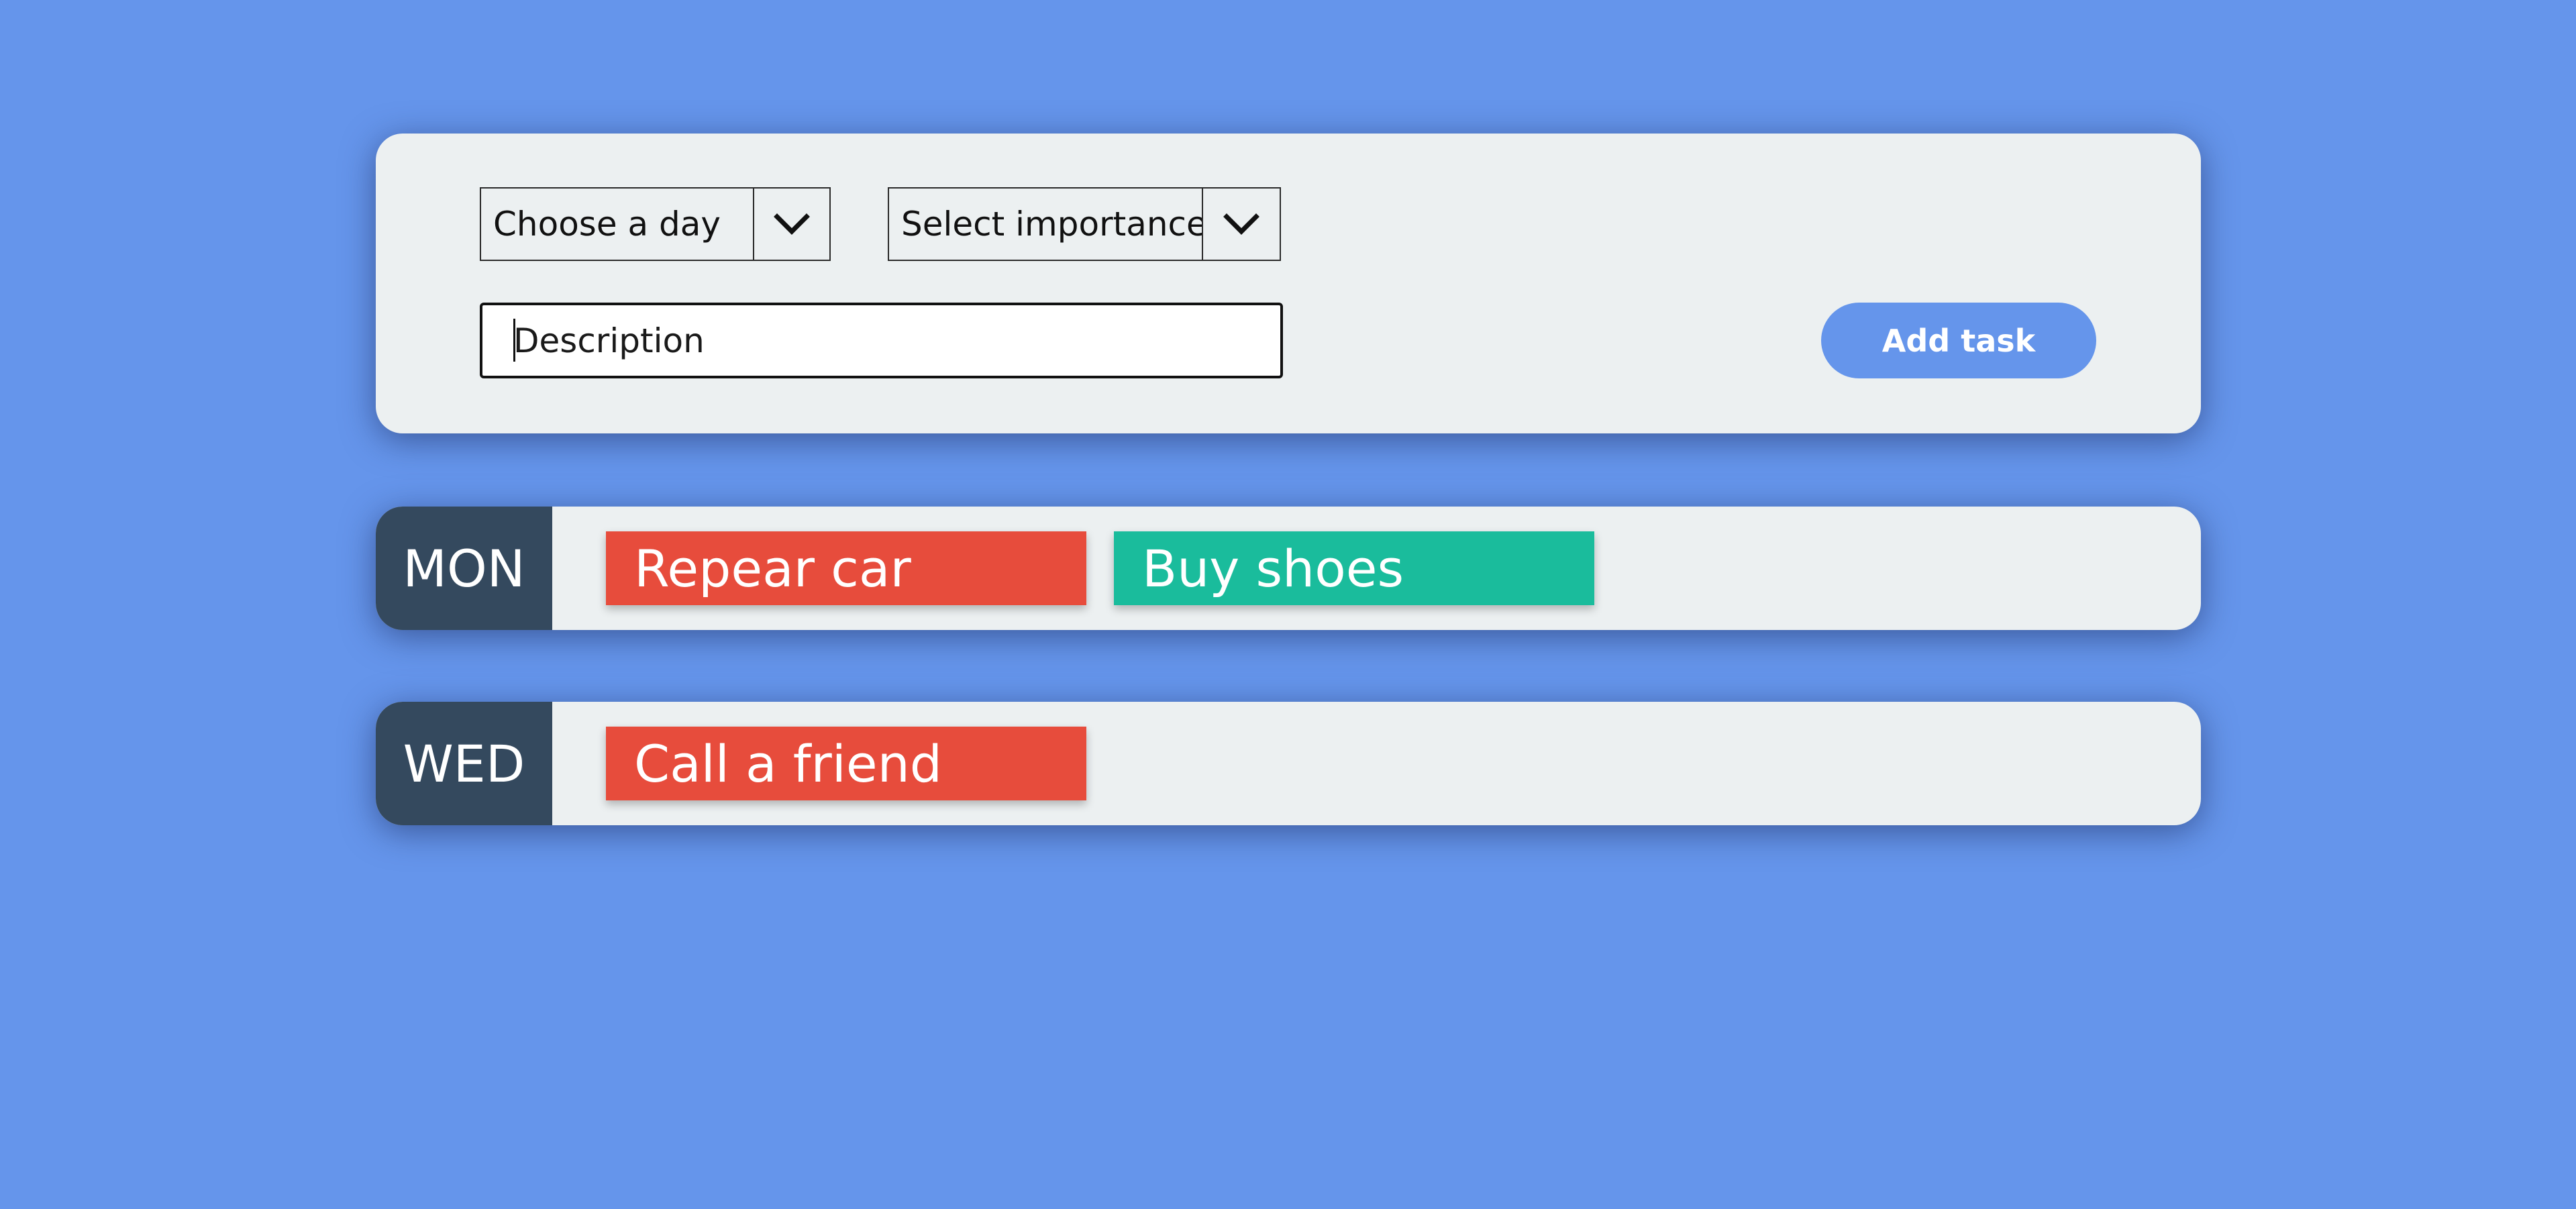  What do you see at coordinates (464, 568) in the screenshot?
I see `day-label: MON` at bounding box center [464, 568].